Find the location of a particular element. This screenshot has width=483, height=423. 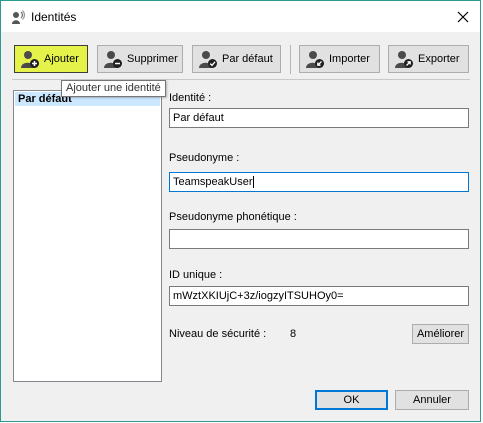

ok-button: OK is located at coordinates (351, 400).